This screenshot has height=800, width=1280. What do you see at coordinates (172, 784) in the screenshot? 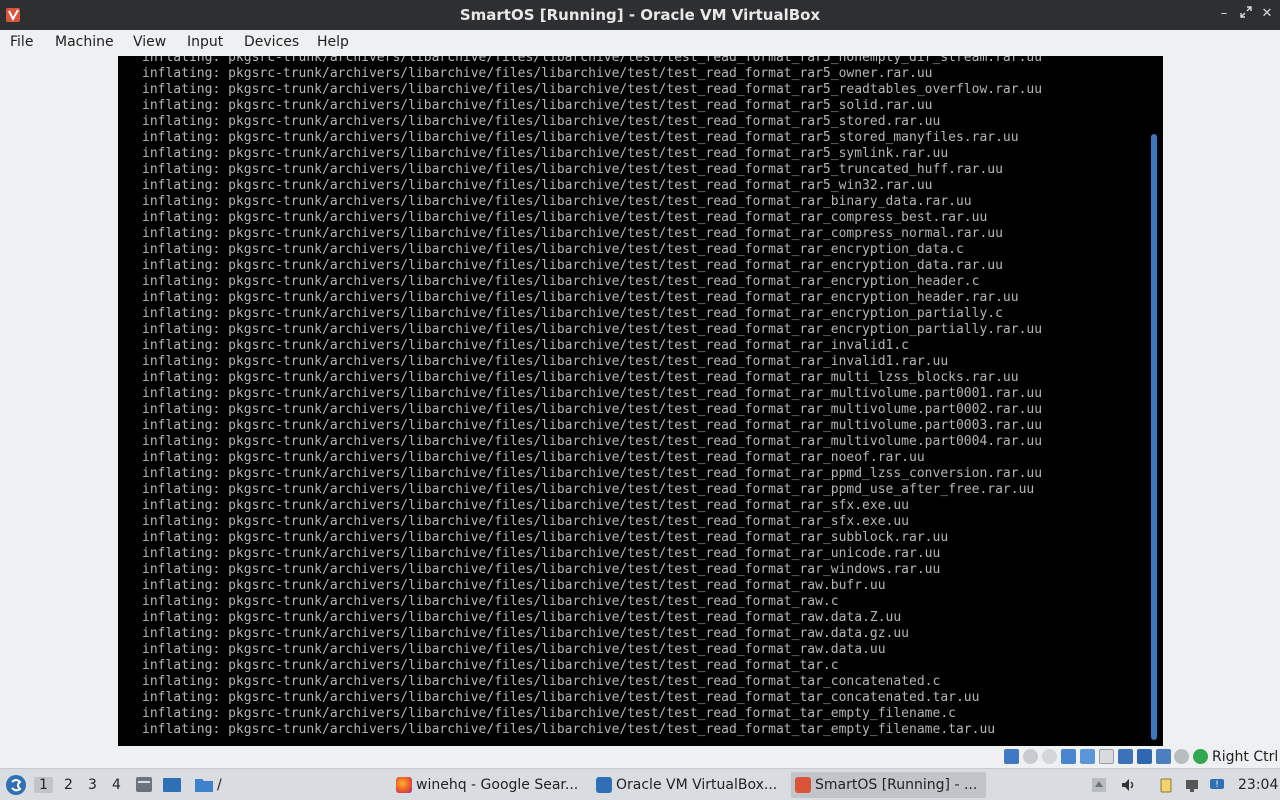
I see `show-desktop-icon` at bounding box center [172, 784].